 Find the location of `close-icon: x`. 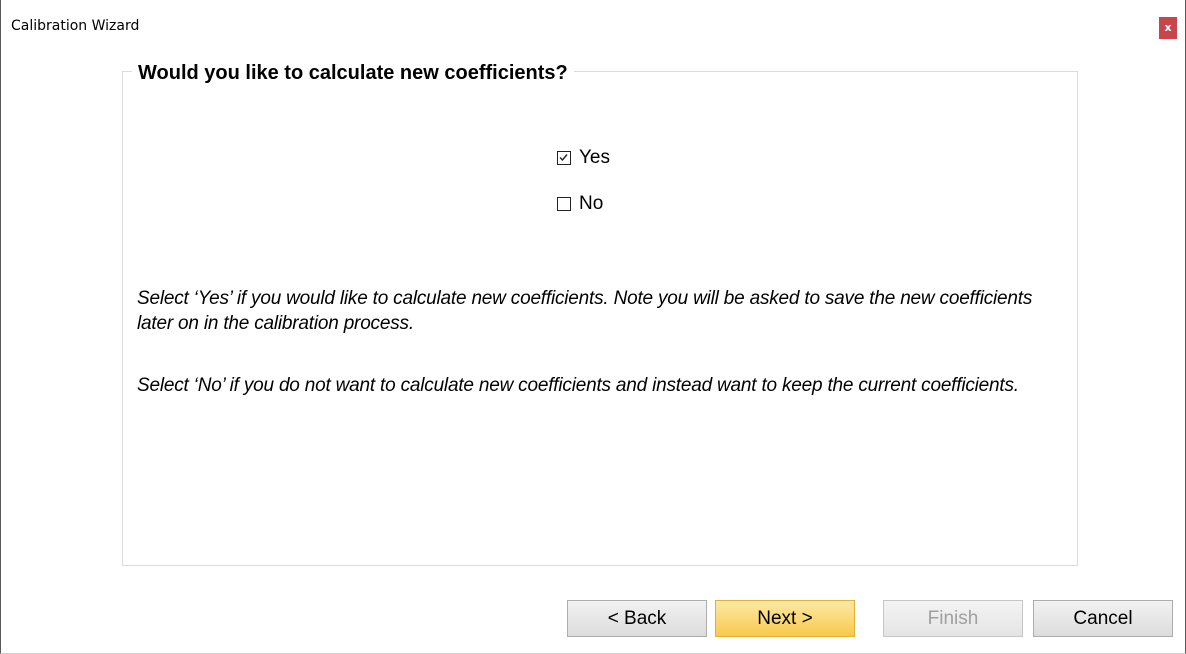

close-icon: x is located at coordinates (1168, 27).